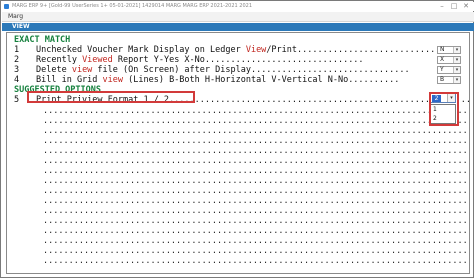 This screenshot has height=278, width=474. Describe the element at coordinates (238, 27) in the screenshot. I see `view-bar: VIEW` at that location.